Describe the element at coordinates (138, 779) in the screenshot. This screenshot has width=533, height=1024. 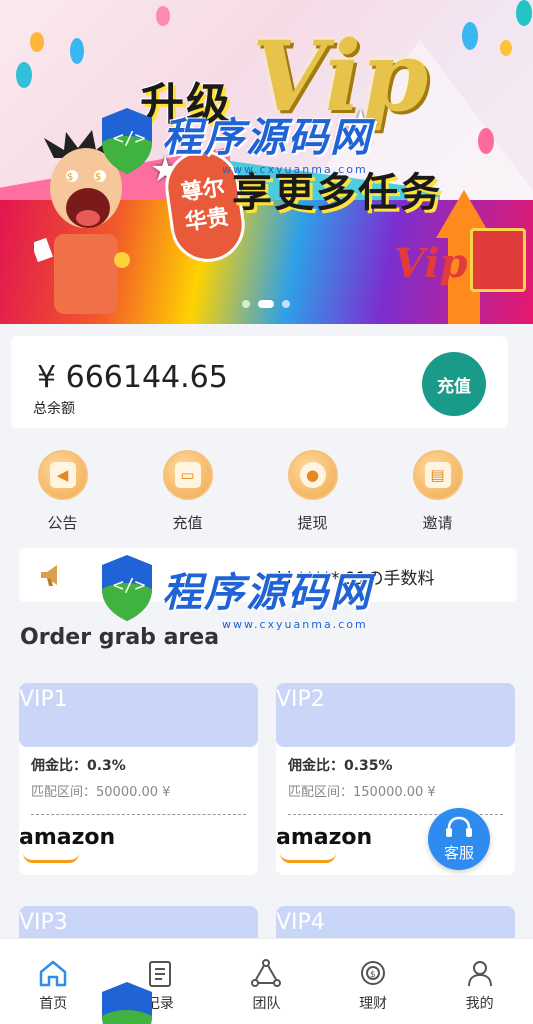
I see `vip-card: VIP1 佣金比：0.3% 匹配区间：50000.00 ¥ amazon` at that location.